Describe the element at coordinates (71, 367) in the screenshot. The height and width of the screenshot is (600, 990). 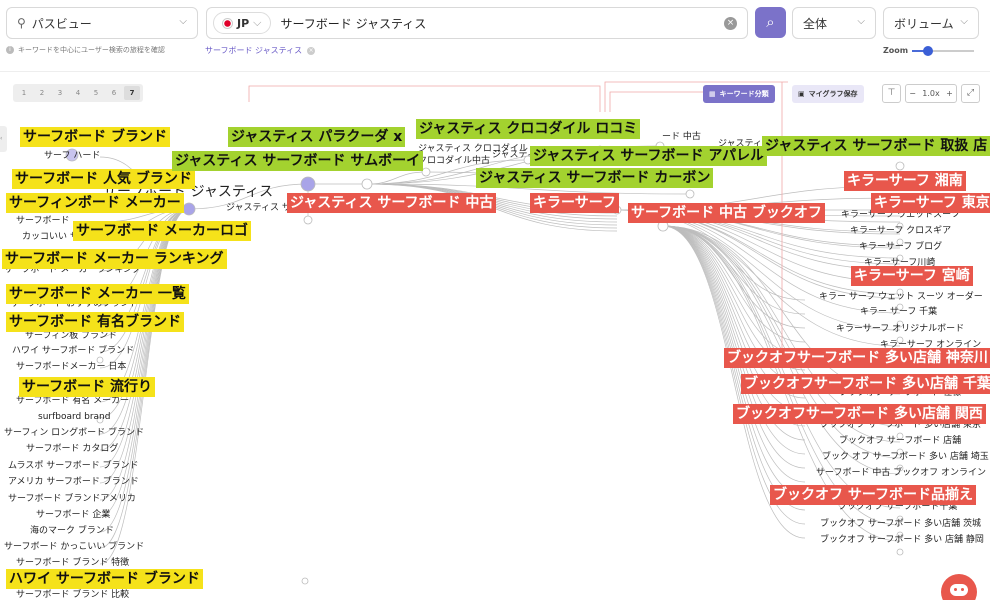
I see `left-keyword-node: サーフボードメーカー 日本` at that location.